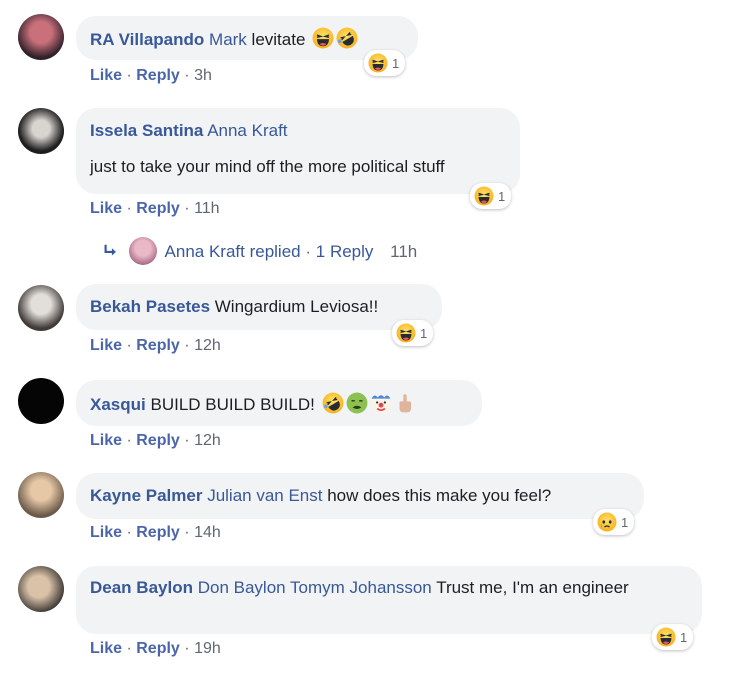  Describe the element at coordinates (228, 39) in the screenshot. I see `tagged-user: Mark` at that location.